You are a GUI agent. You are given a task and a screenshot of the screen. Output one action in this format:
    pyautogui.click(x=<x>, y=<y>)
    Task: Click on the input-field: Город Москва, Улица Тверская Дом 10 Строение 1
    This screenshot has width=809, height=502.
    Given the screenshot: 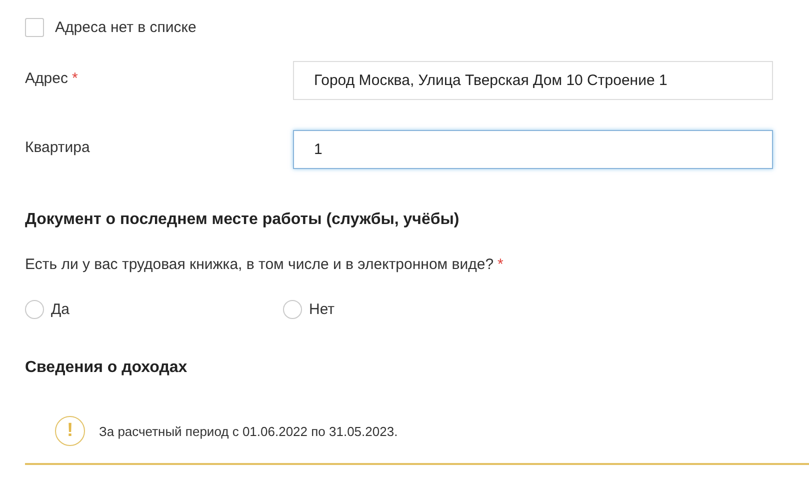 What is the action you would take?
    pyautogui.click(x=533, y=80)
    